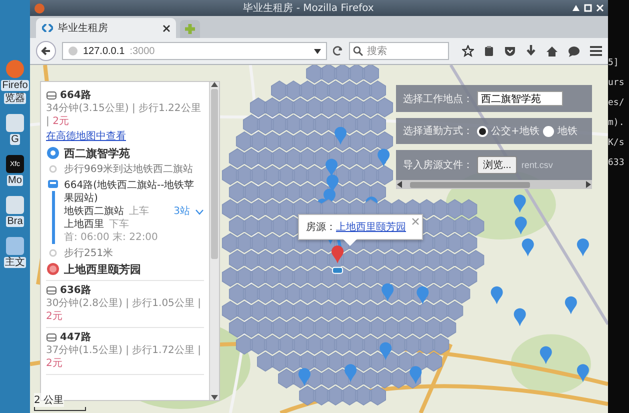 The height and width of the screenshot is (413, 629). Describe the element at coordinates (130, 192) in the screenshot. I see `bus-line: 664路(地铁西二旗站--地铁苹果园站)` at that location.